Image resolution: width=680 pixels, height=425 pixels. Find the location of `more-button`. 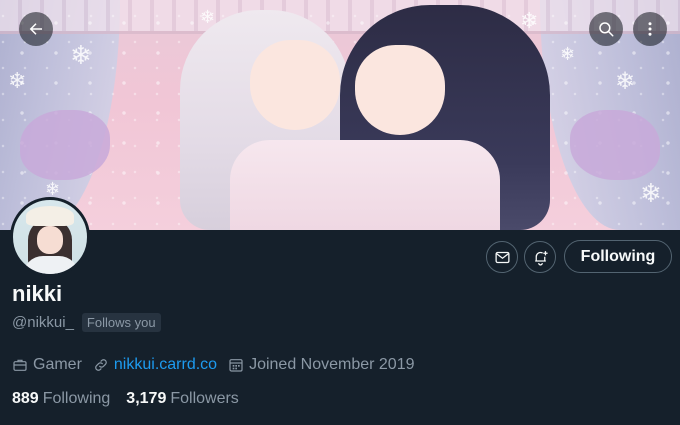

more-button is located at coordinates (650, 29).